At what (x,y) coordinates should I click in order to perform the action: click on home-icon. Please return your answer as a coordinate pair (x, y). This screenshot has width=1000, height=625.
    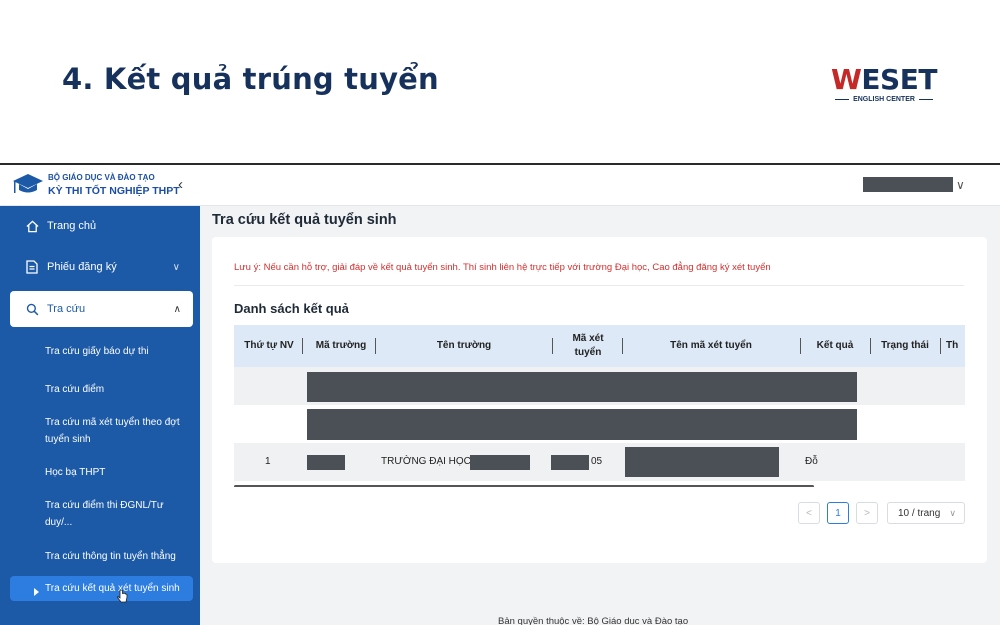
    Looking at the image, I should click on (33, 226).